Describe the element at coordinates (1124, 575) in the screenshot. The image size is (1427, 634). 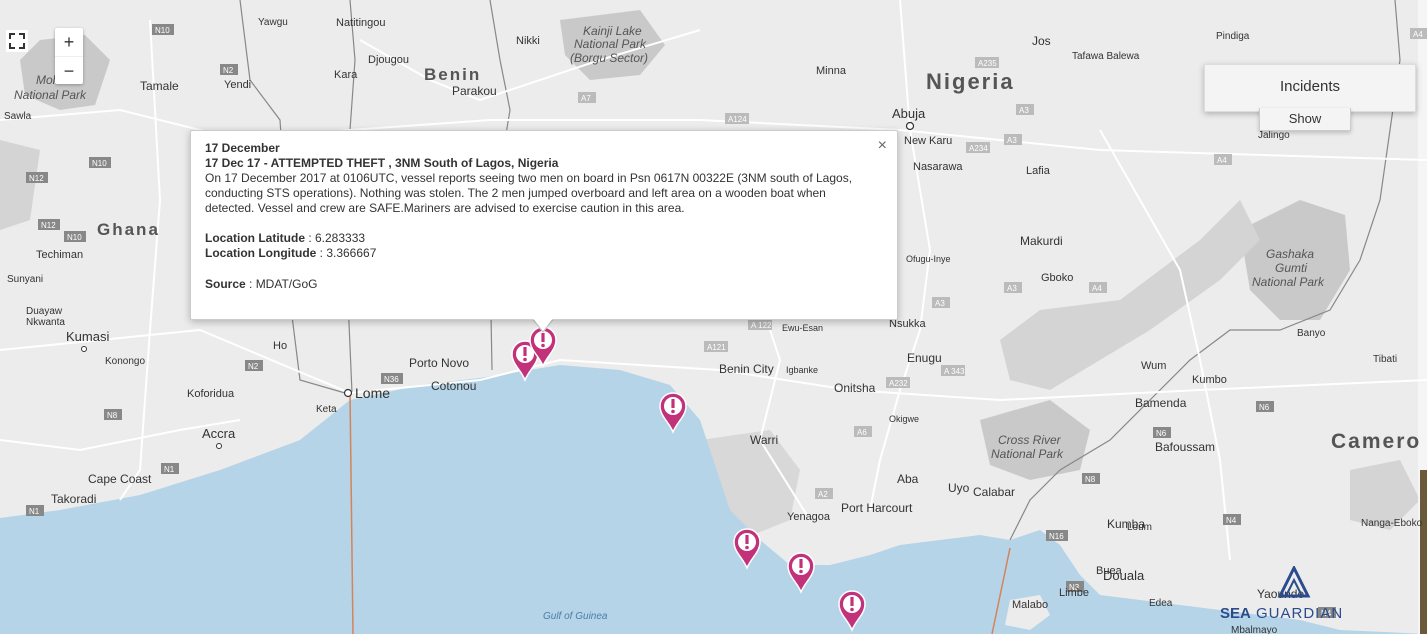
I see `svg-text: Douala` at that location.